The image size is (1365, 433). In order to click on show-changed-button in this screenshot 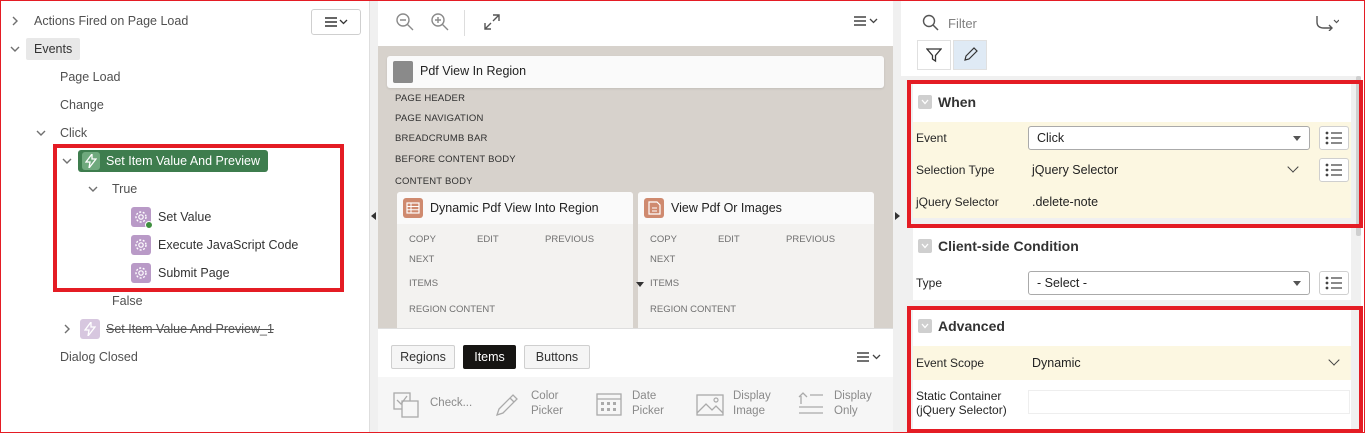, I will do `click(970, 55)`.